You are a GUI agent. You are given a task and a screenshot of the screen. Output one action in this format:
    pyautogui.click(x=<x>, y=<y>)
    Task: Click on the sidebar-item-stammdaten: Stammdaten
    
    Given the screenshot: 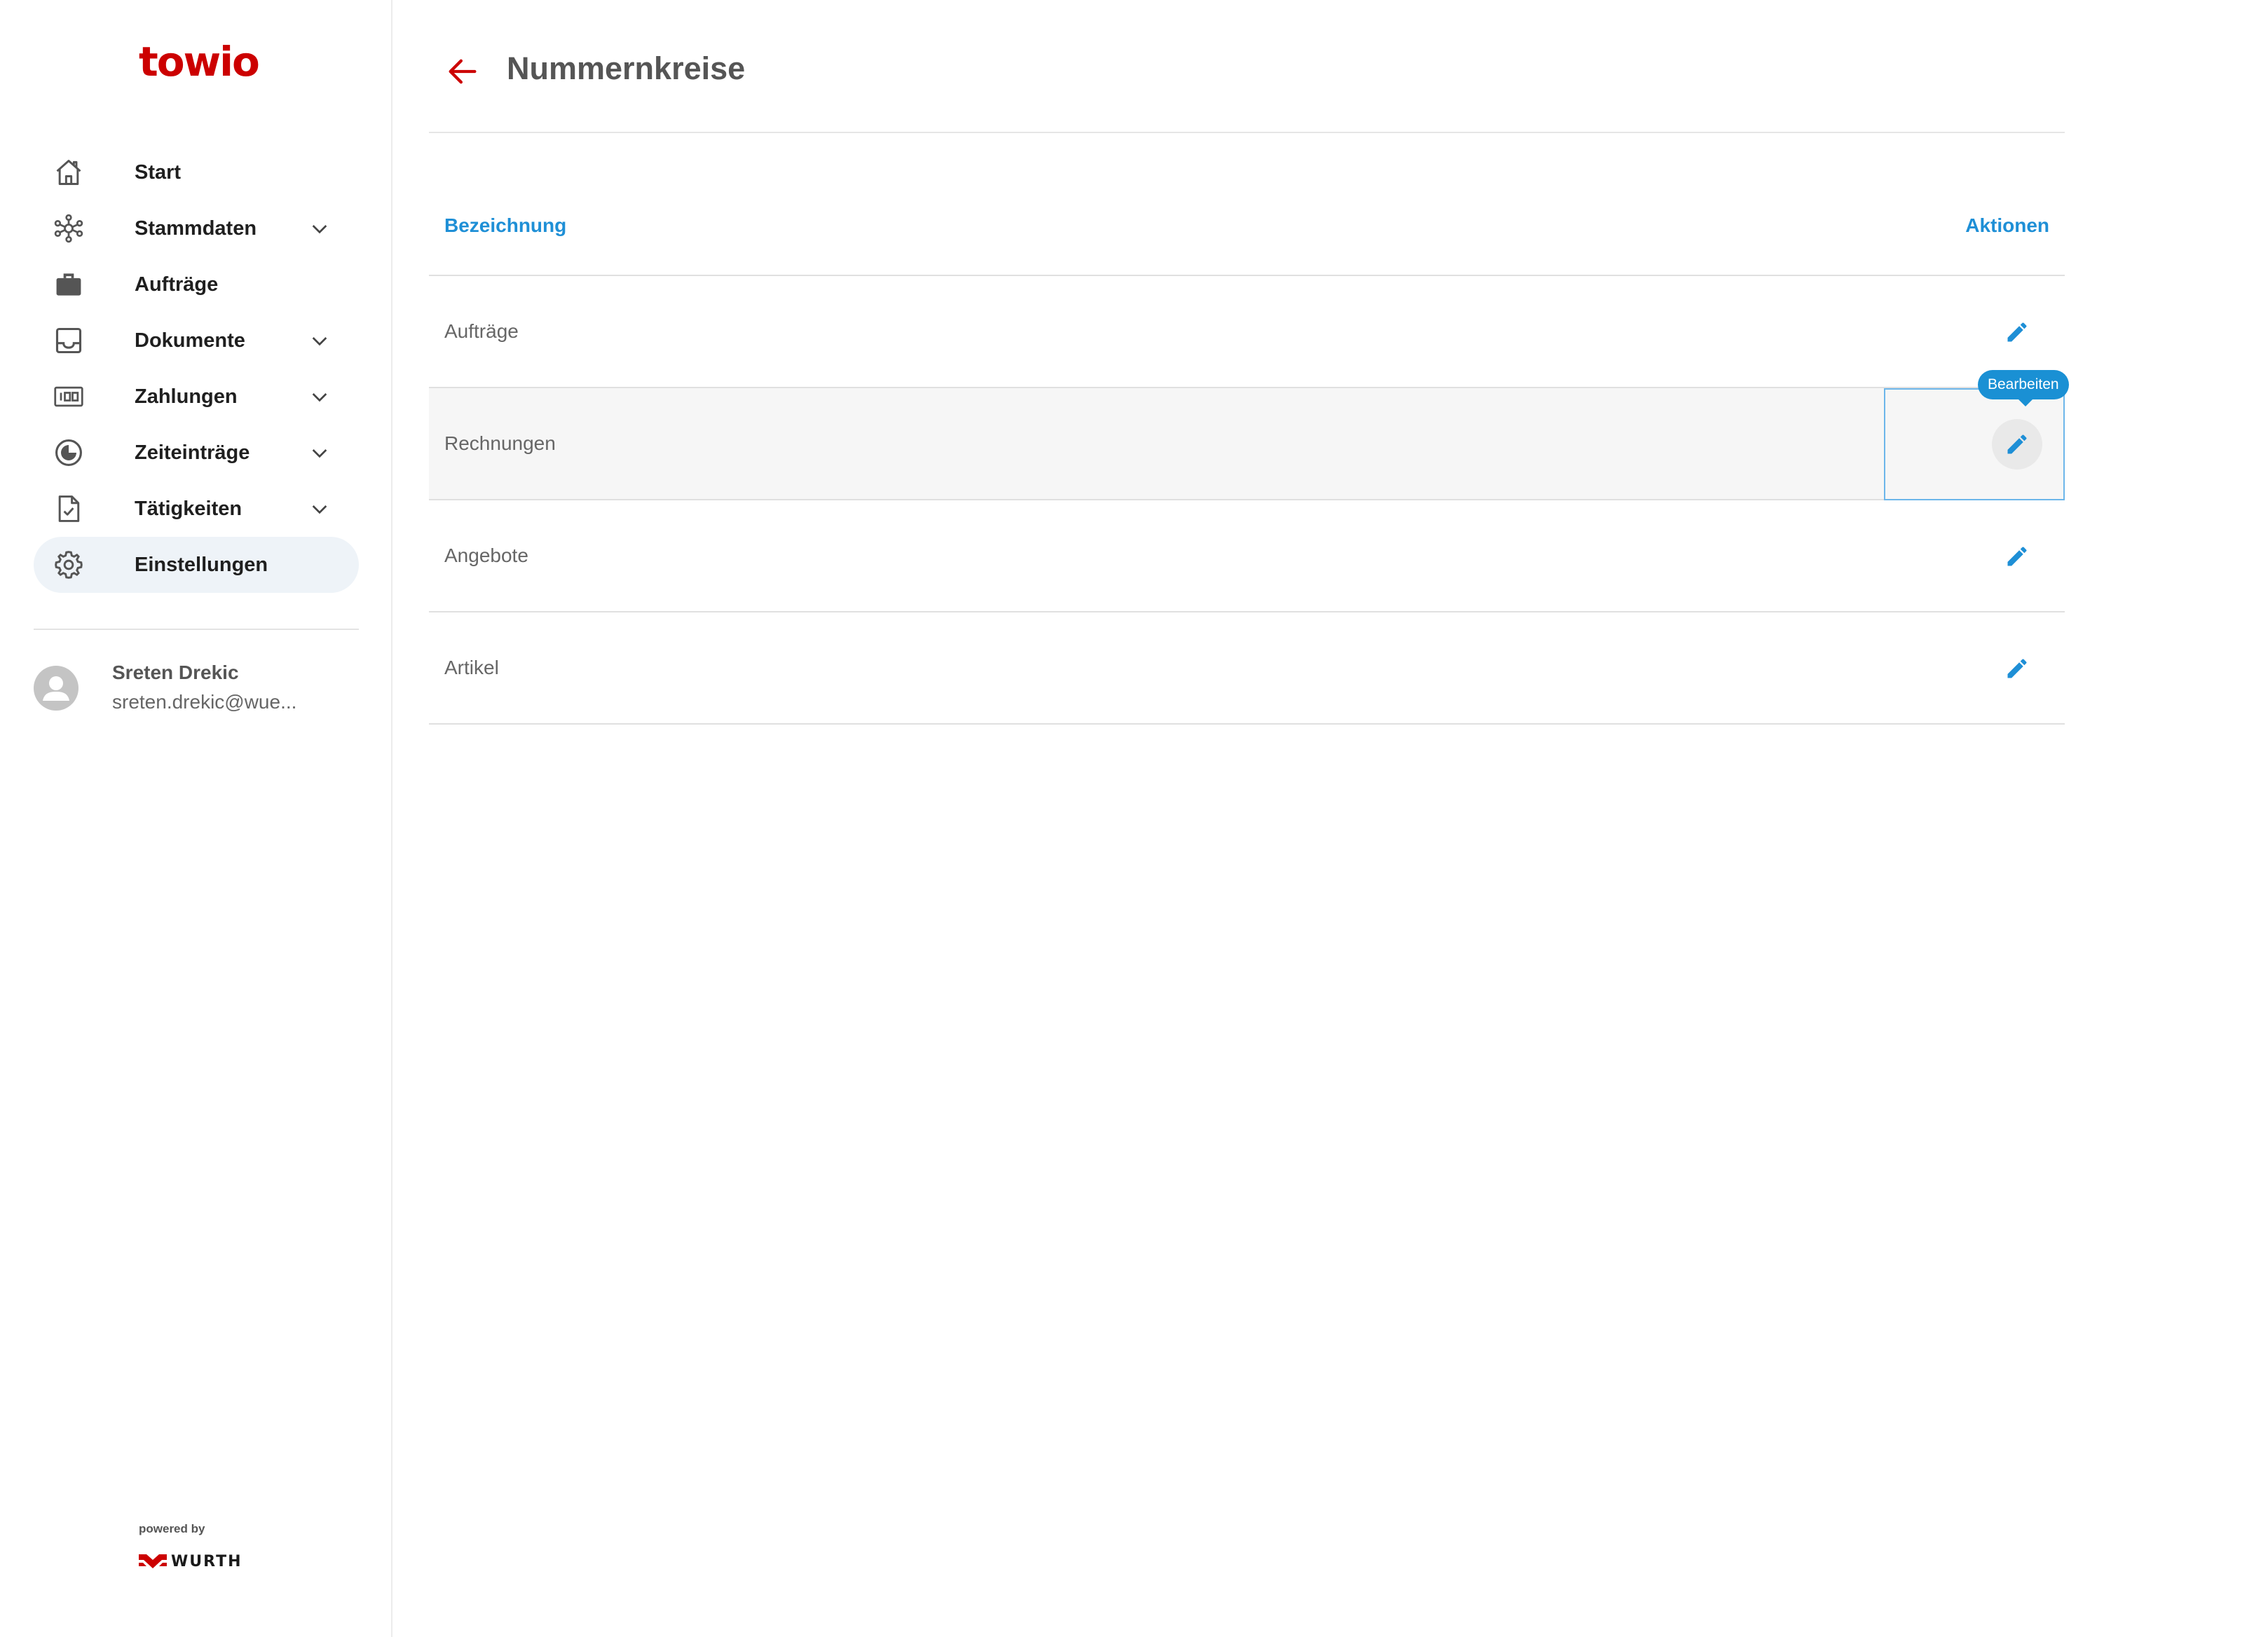 What is the action you would take?
    pyautogui.click(x=196, y=228)
    